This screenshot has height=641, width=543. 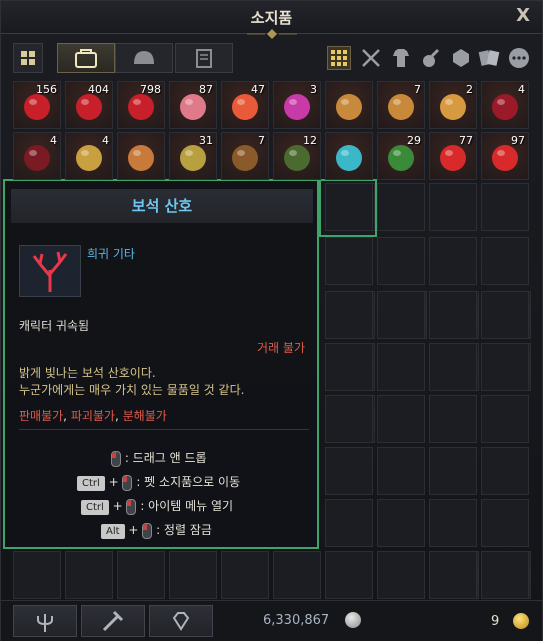 I want to click on row1-slot-4: 87, so click(x=193, y=105).